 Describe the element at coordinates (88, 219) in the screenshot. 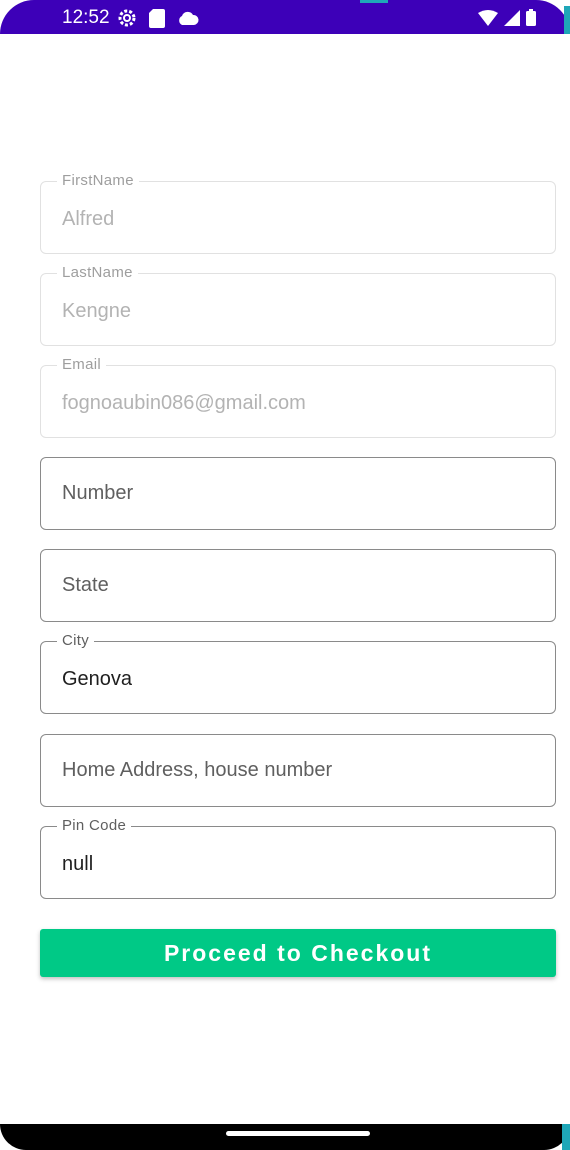

I see `first-name-value: Alfred` at that location.